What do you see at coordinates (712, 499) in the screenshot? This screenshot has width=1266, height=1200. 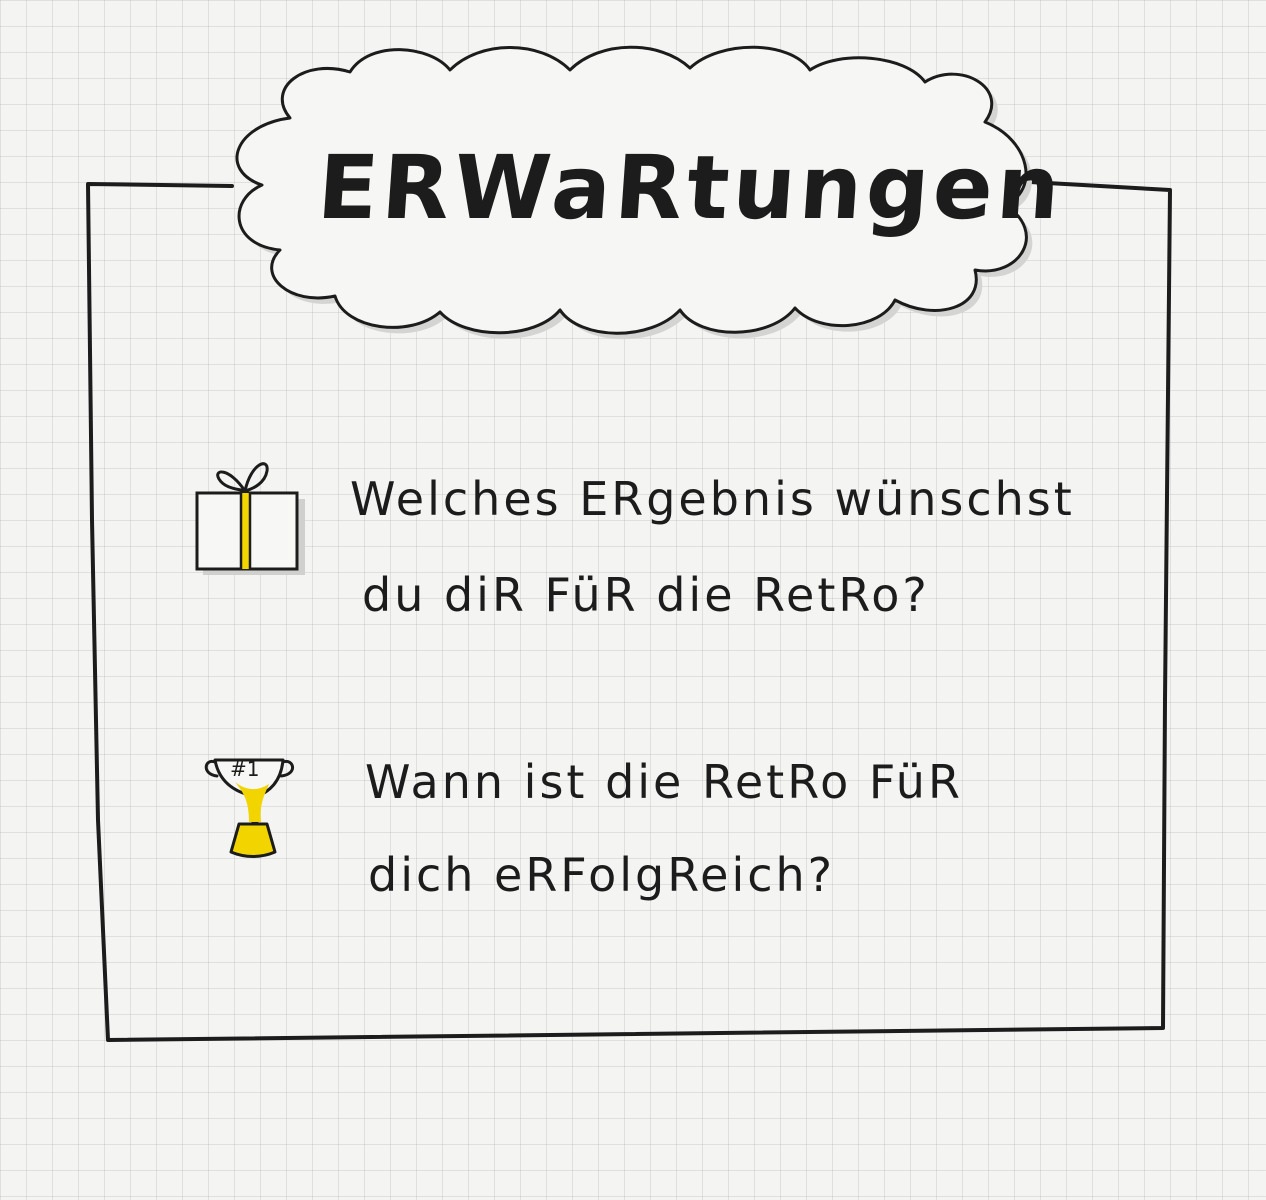 I see `question-1-line-1: Welches ERgebnis wünschst` at bounding box center [712, 499].